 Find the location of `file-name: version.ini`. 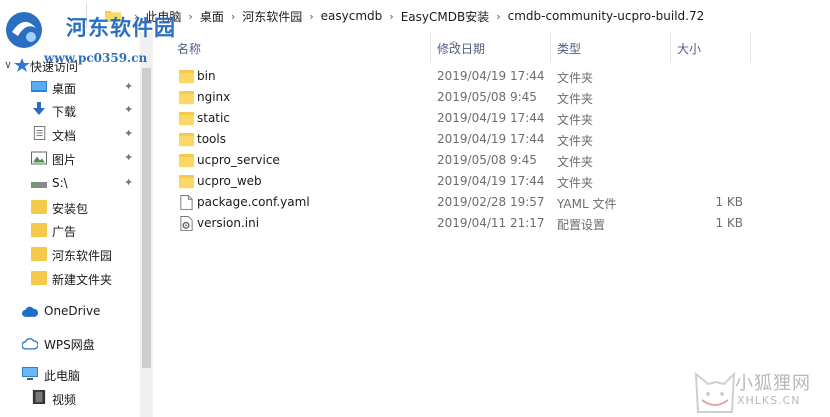

file-name: version.ini is located at coordinates (228, 223).